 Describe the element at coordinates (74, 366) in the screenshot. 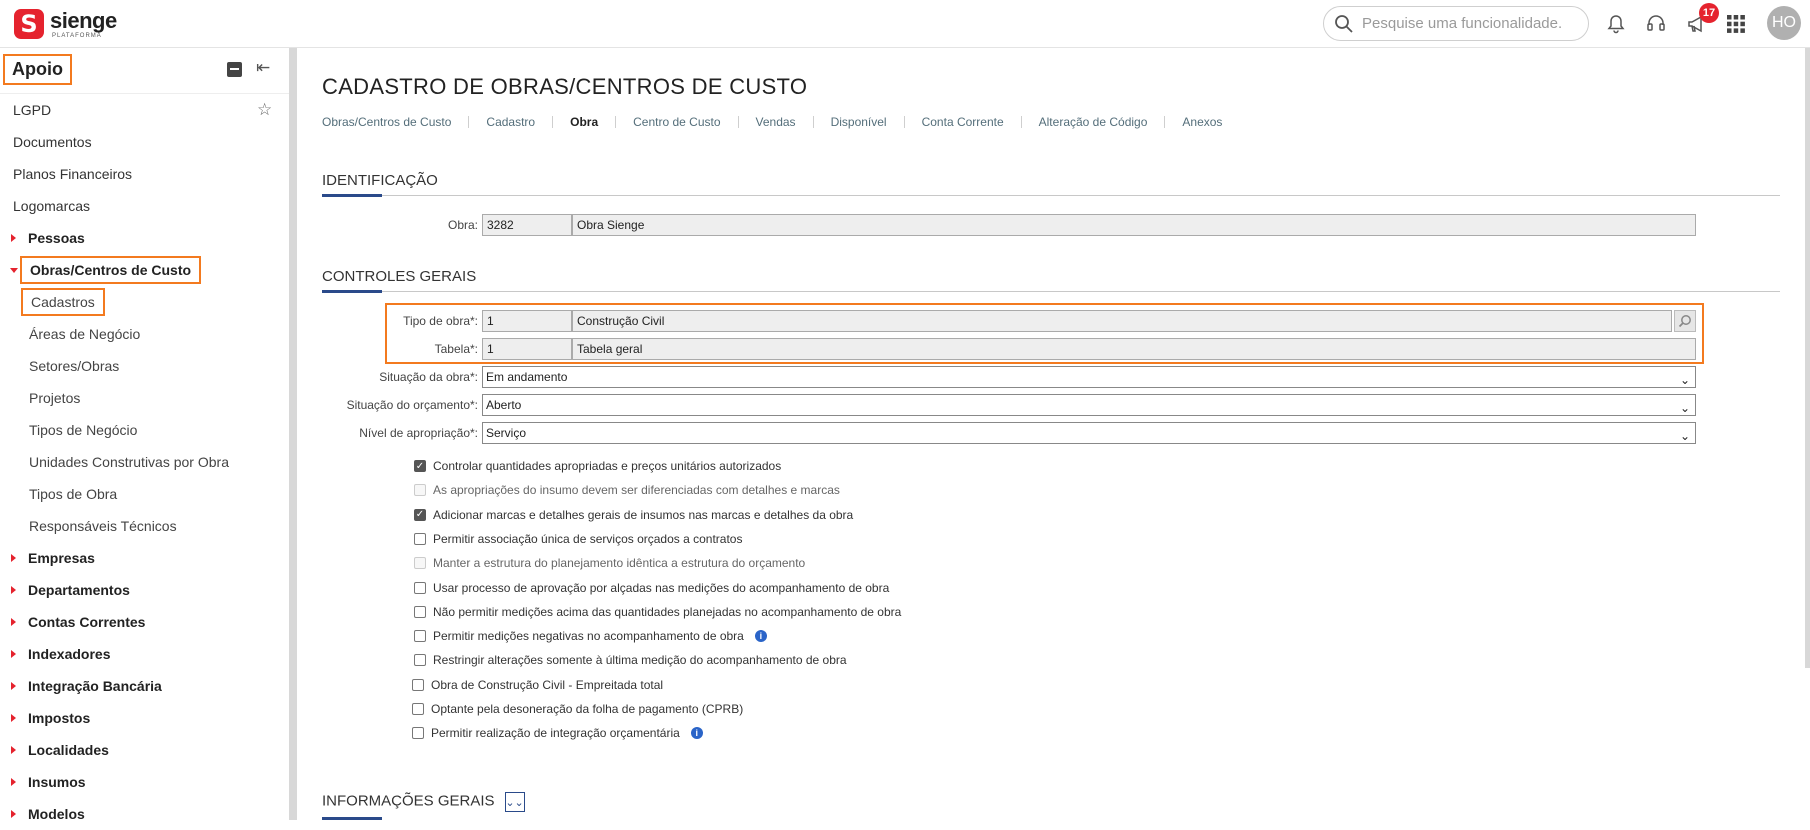

I see `sidebar-item-label: Setores/Obras` at that location.